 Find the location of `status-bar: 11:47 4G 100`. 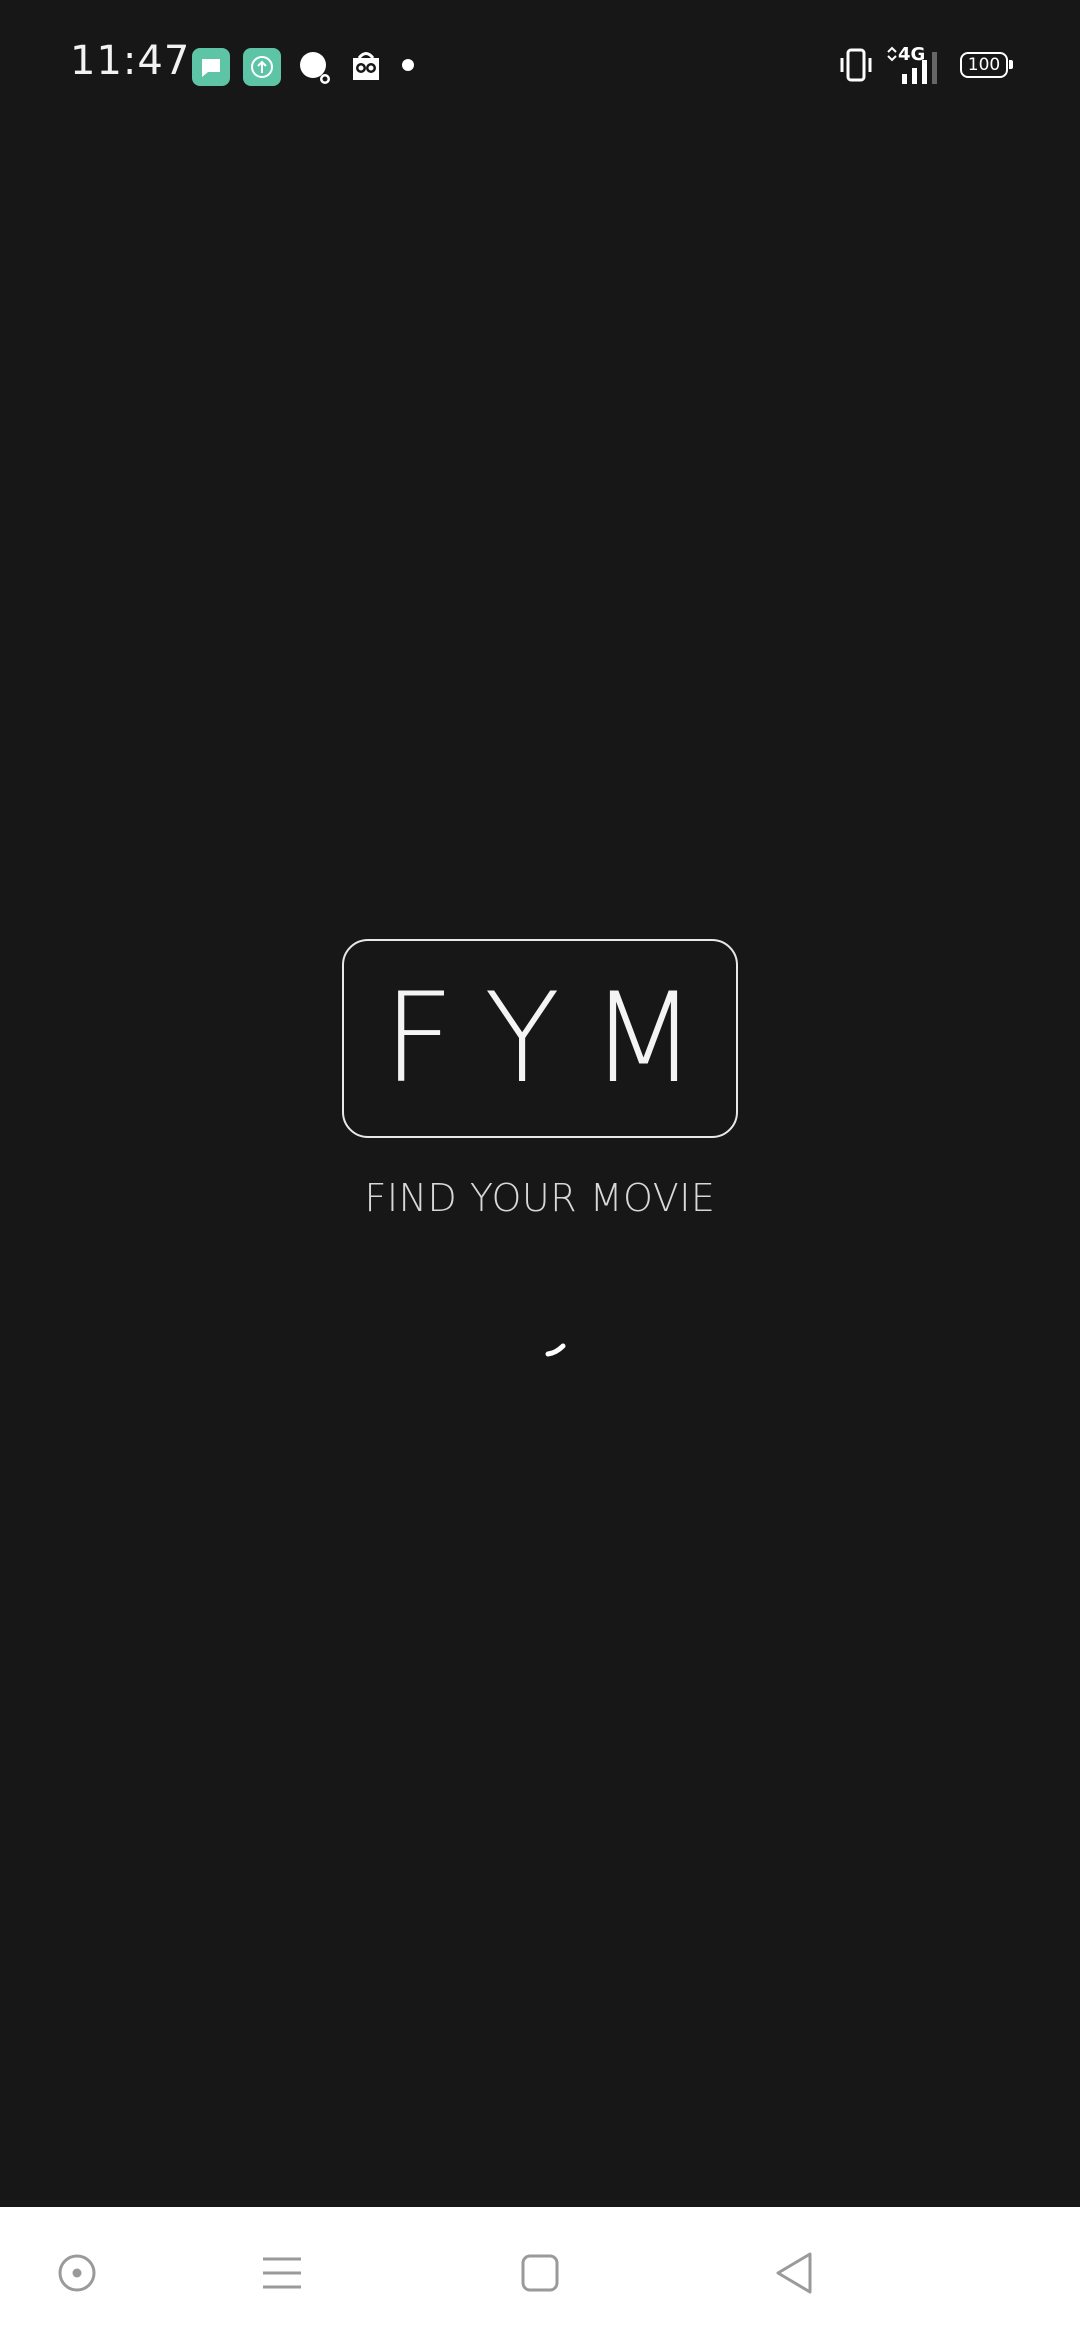

status-bar: 11:47 4G 100 is located at coordinates (540, 66).